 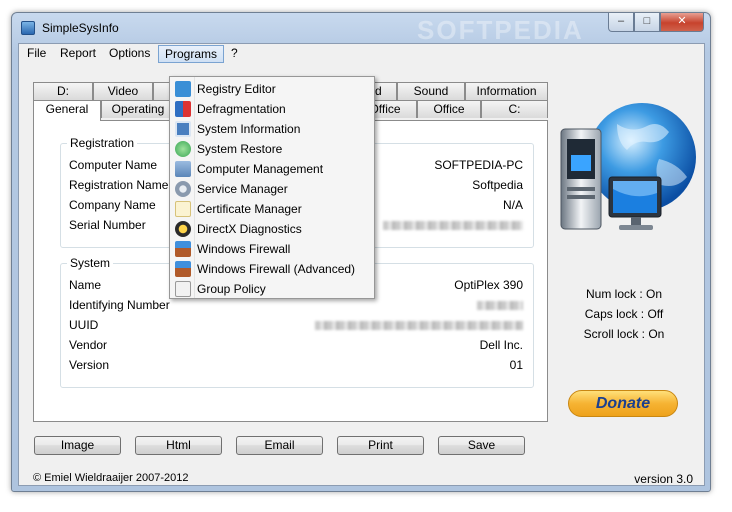 I want to click on menu-item-label: Service Manager, so click(x=242, y=189).